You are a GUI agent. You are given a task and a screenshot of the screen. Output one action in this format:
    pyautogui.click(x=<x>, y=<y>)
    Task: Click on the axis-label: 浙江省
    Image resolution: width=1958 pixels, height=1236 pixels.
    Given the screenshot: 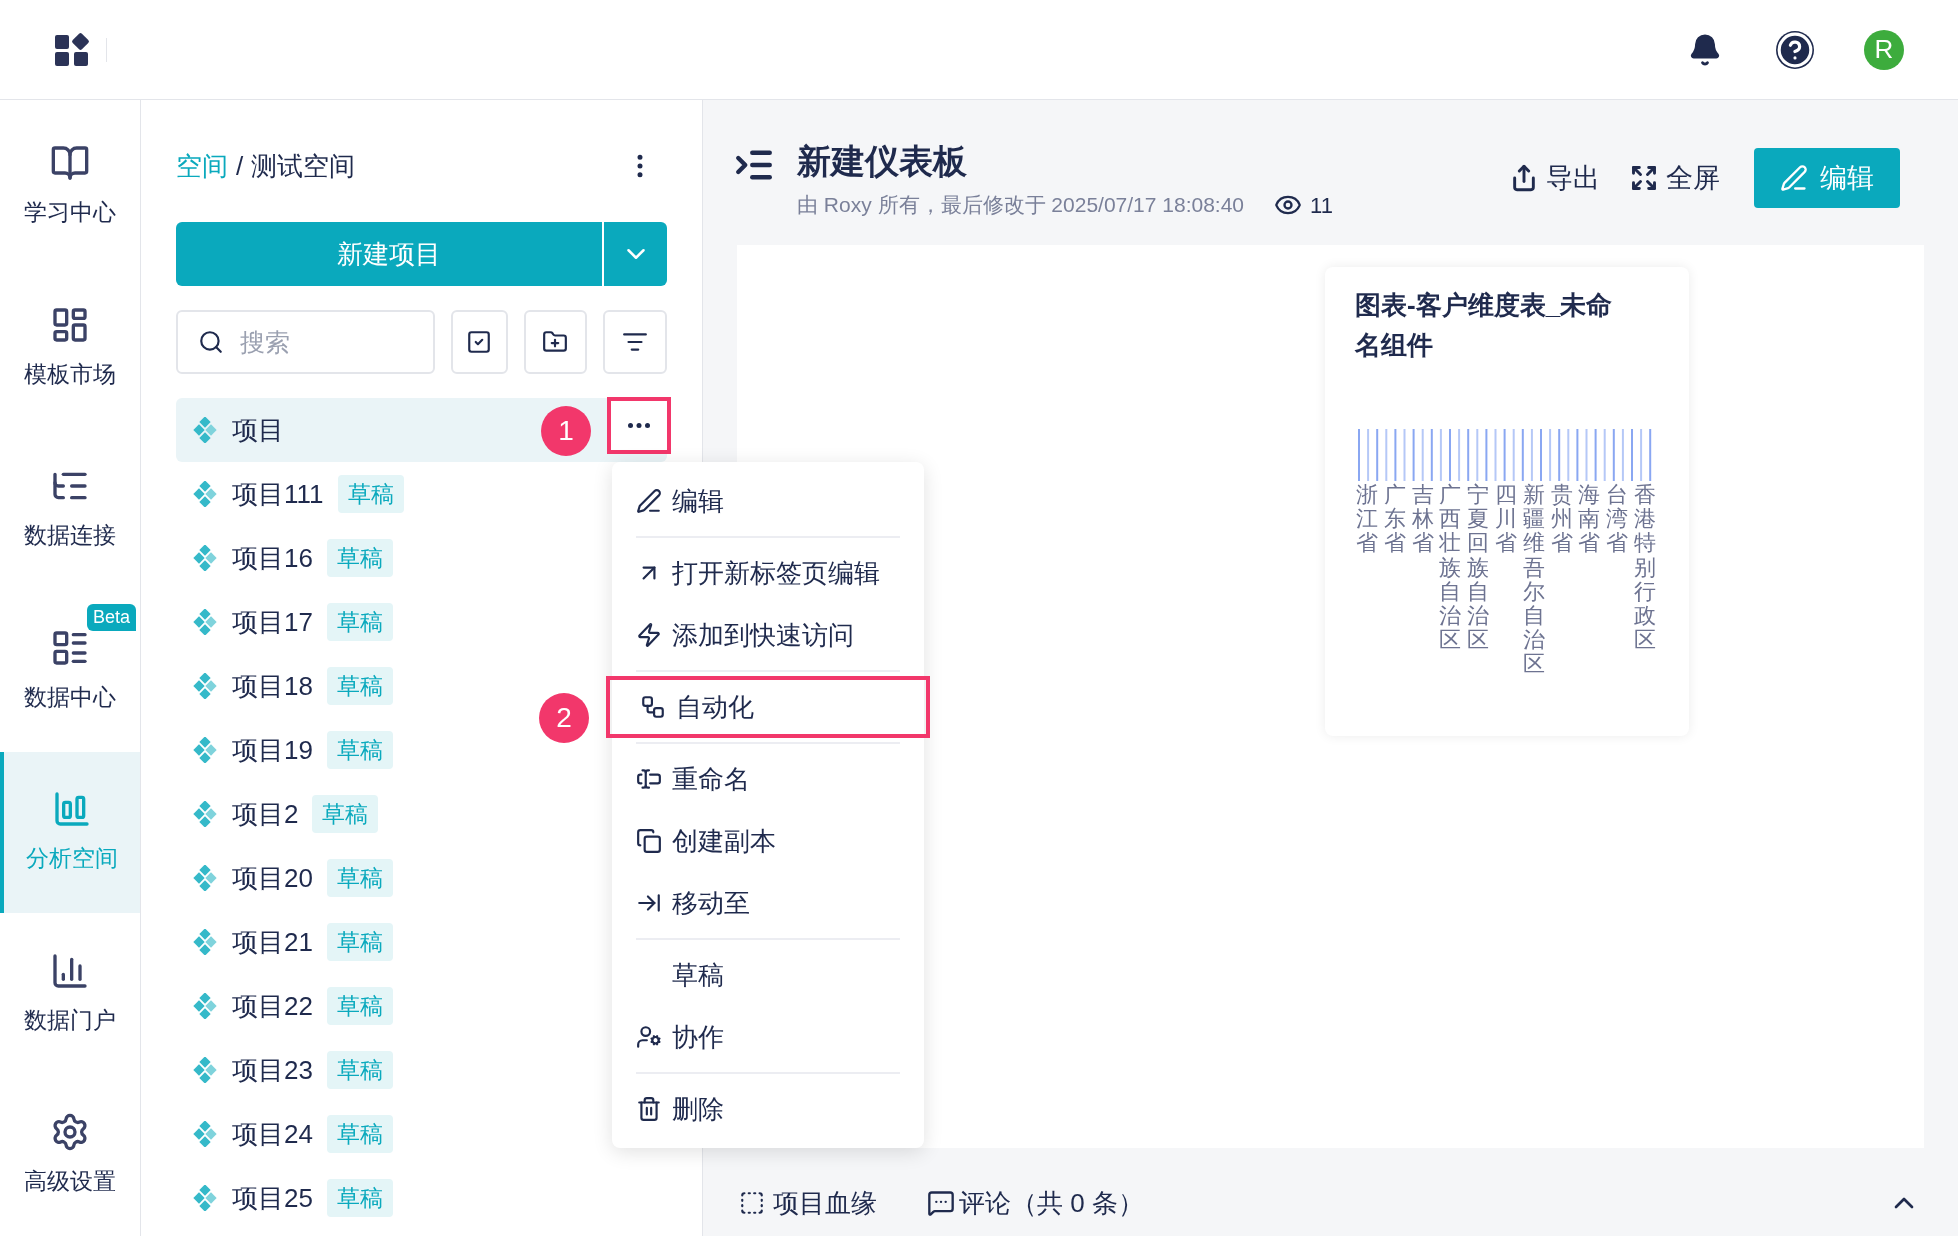 What is the action you would take?
    pyautogui.click(x=1366, y=520)
    